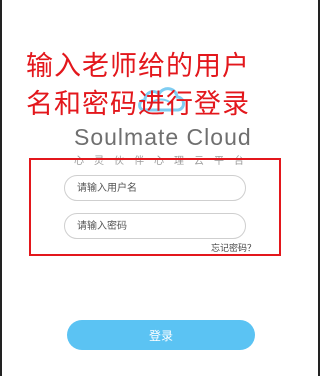 This screenshot has width=320, height=376. Describe the element at coordinates (138, 104) in the screenshot. I see `annotation-line-2: 名和密码进行登录` at that location.